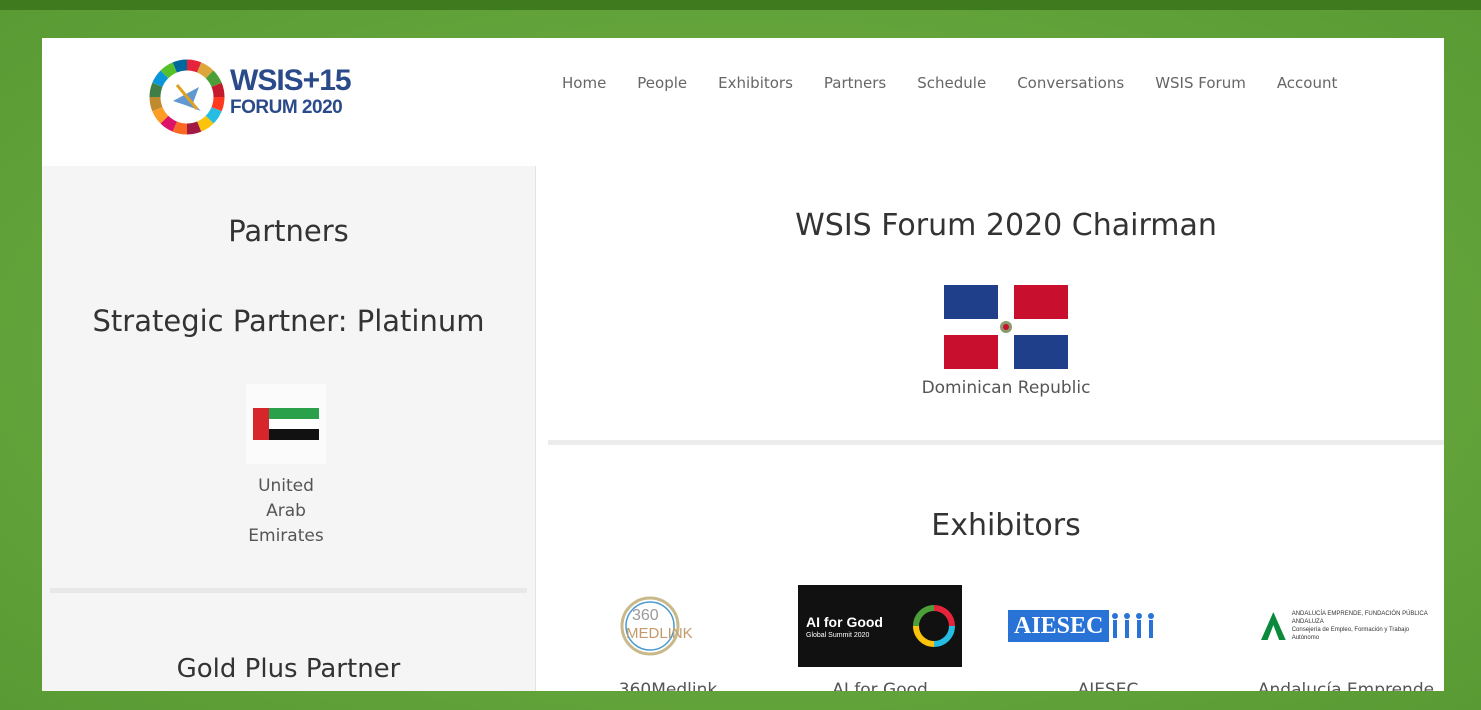  I want to click on logo-line2: FORUM 2020, so click(286, 107).